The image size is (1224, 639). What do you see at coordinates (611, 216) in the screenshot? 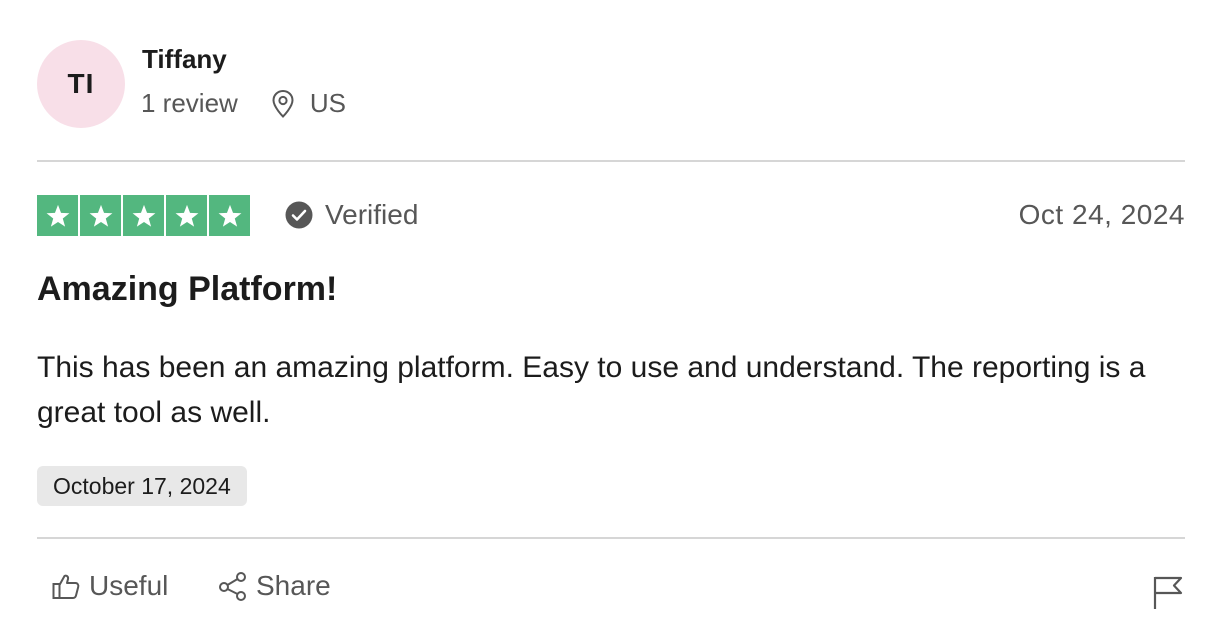
I see `rating-row: Verified Oct 24, 2024` at bounding box center [611, 216].